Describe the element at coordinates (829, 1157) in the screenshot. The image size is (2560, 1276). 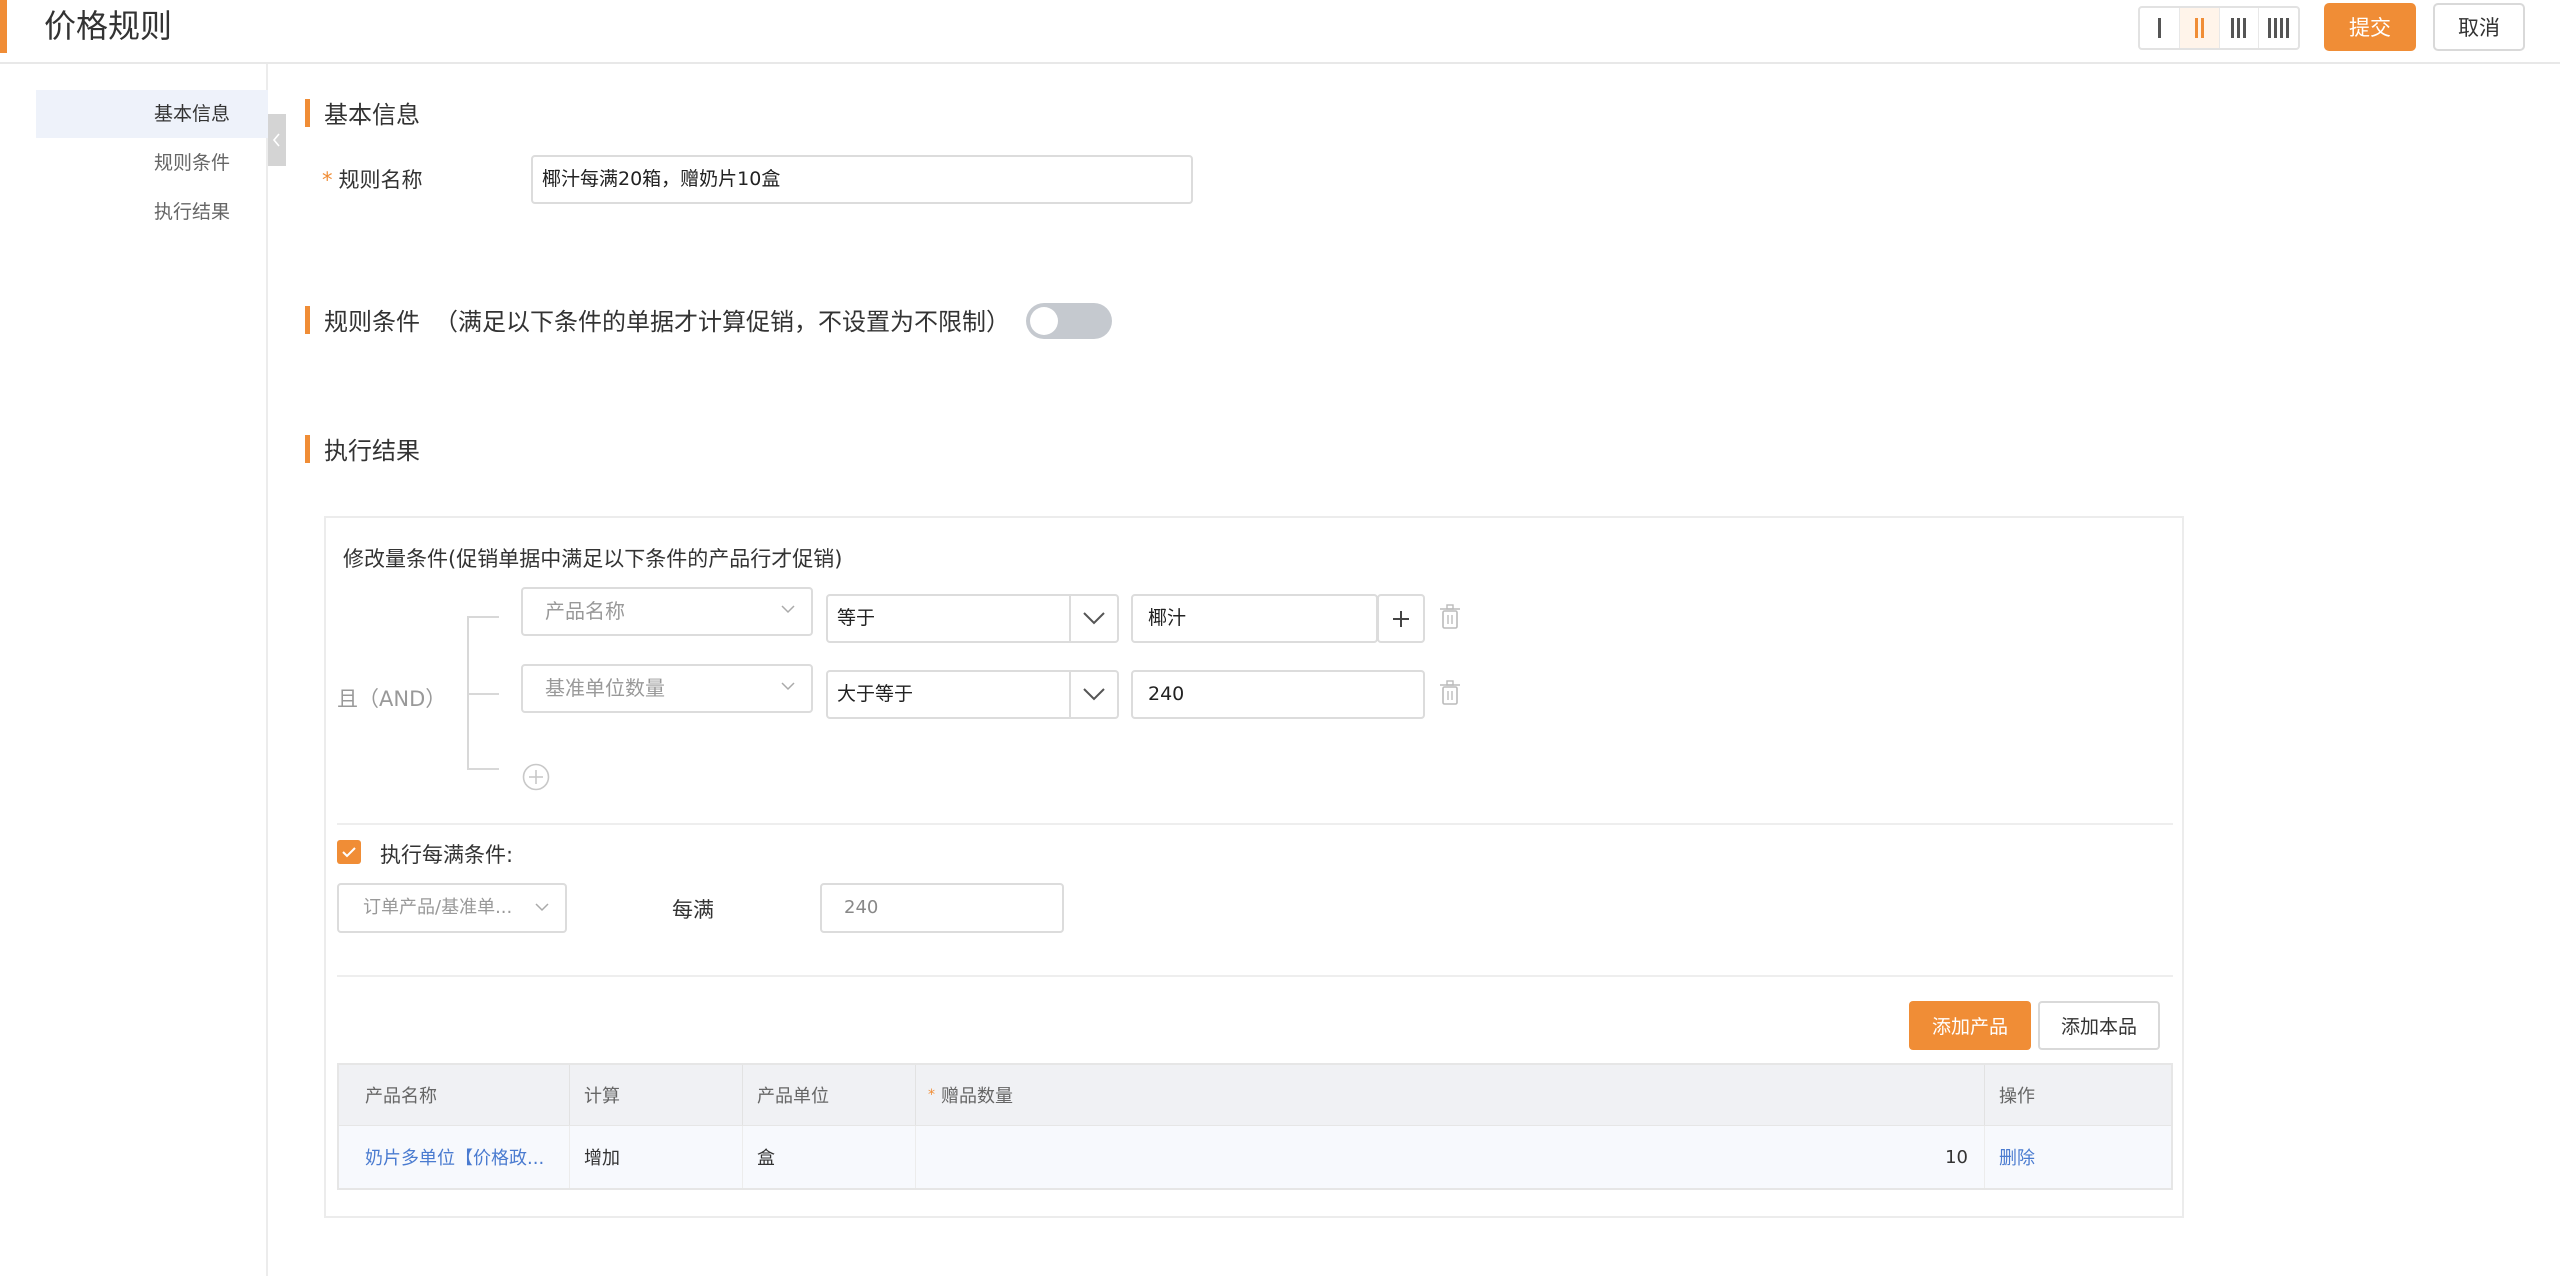
I see `unit-cell: 盒` at that location.